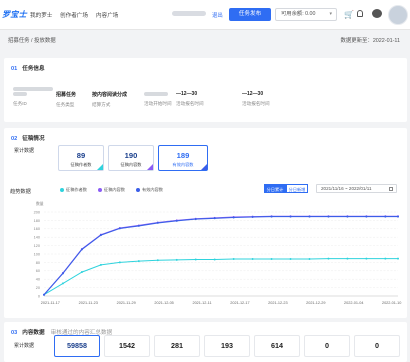  Describe the element at coordinates (127, 346) in the screenshot. I see `content-stat-1: 1542` at that location.